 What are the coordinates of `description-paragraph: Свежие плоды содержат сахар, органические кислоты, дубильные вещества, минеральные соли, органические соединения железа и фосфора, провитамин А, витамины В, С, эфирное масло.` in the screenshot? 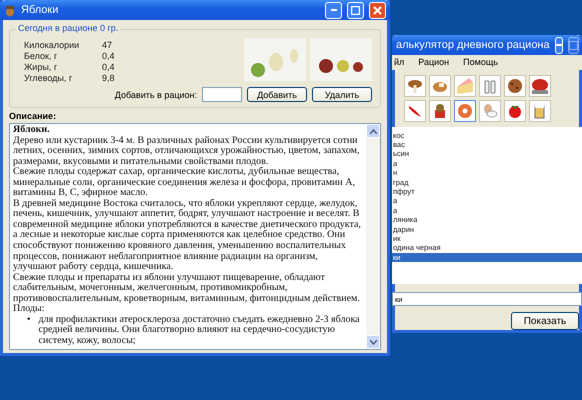 It's located at (184, 183).